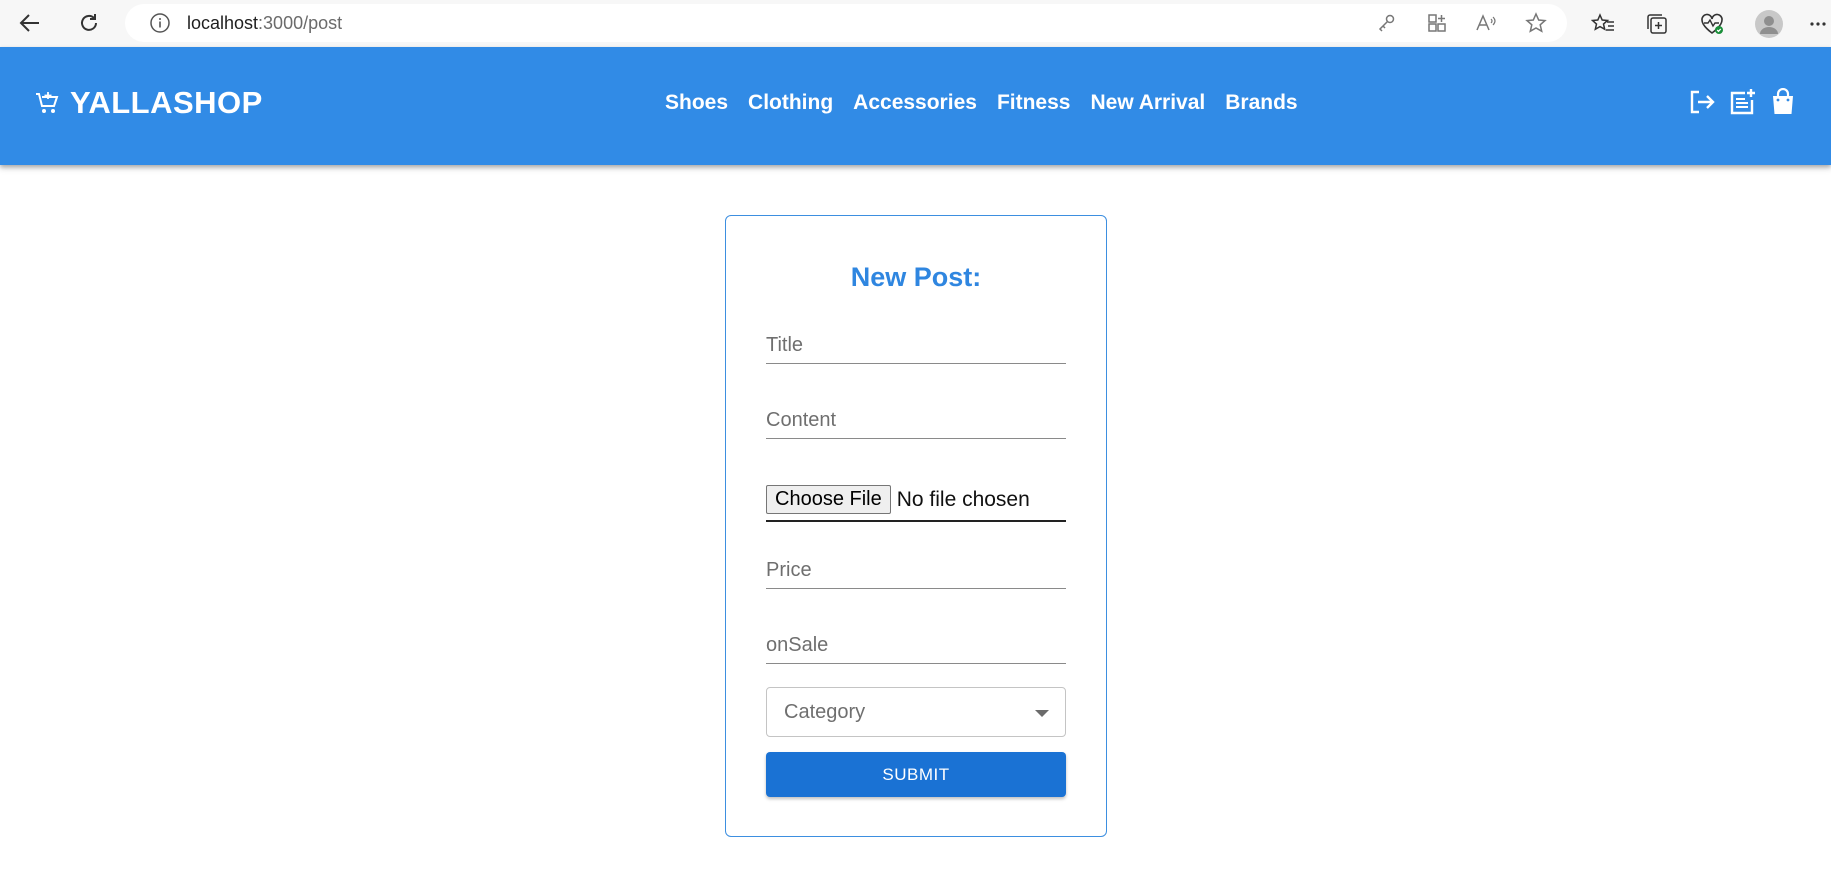 The height and width of the screenshot is (888, 1831). What do you see at coordinates (916, 774) in the screenshot?
I see `submit-button: SUBMIT` at bounding box center [916, 774].